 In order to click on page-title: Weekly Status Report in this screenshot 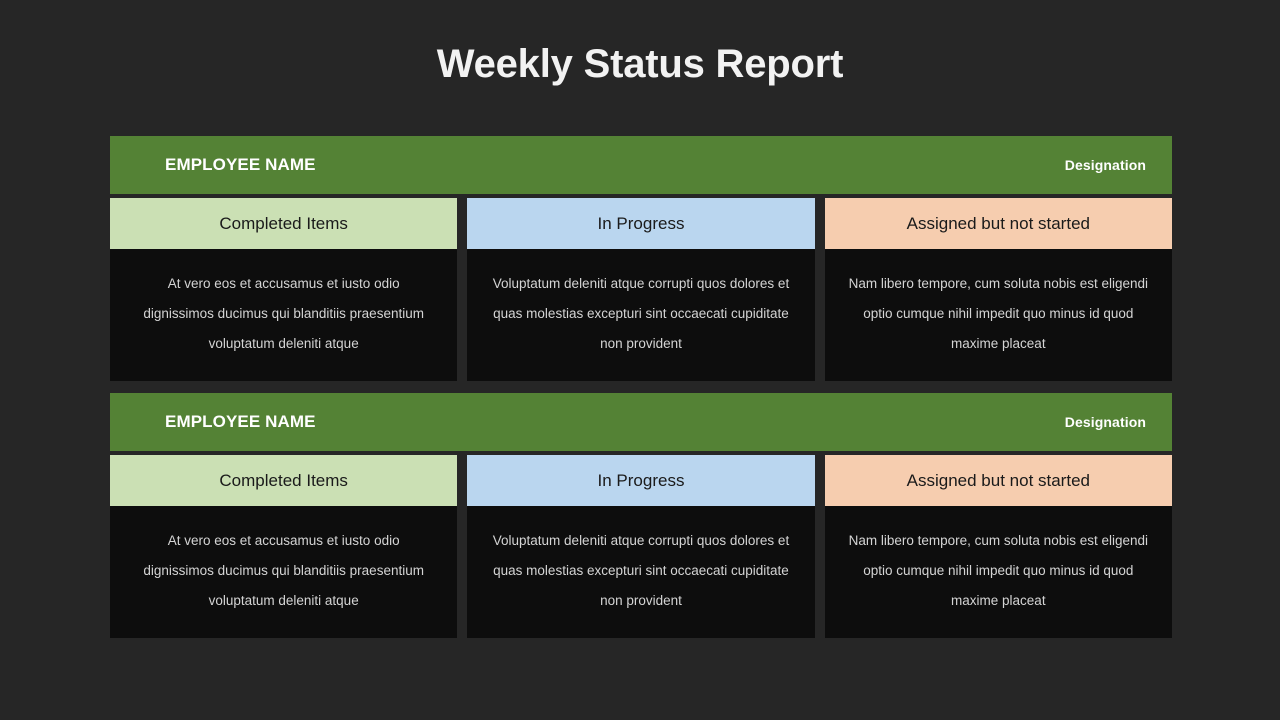, I will do `click(640, 64)`.